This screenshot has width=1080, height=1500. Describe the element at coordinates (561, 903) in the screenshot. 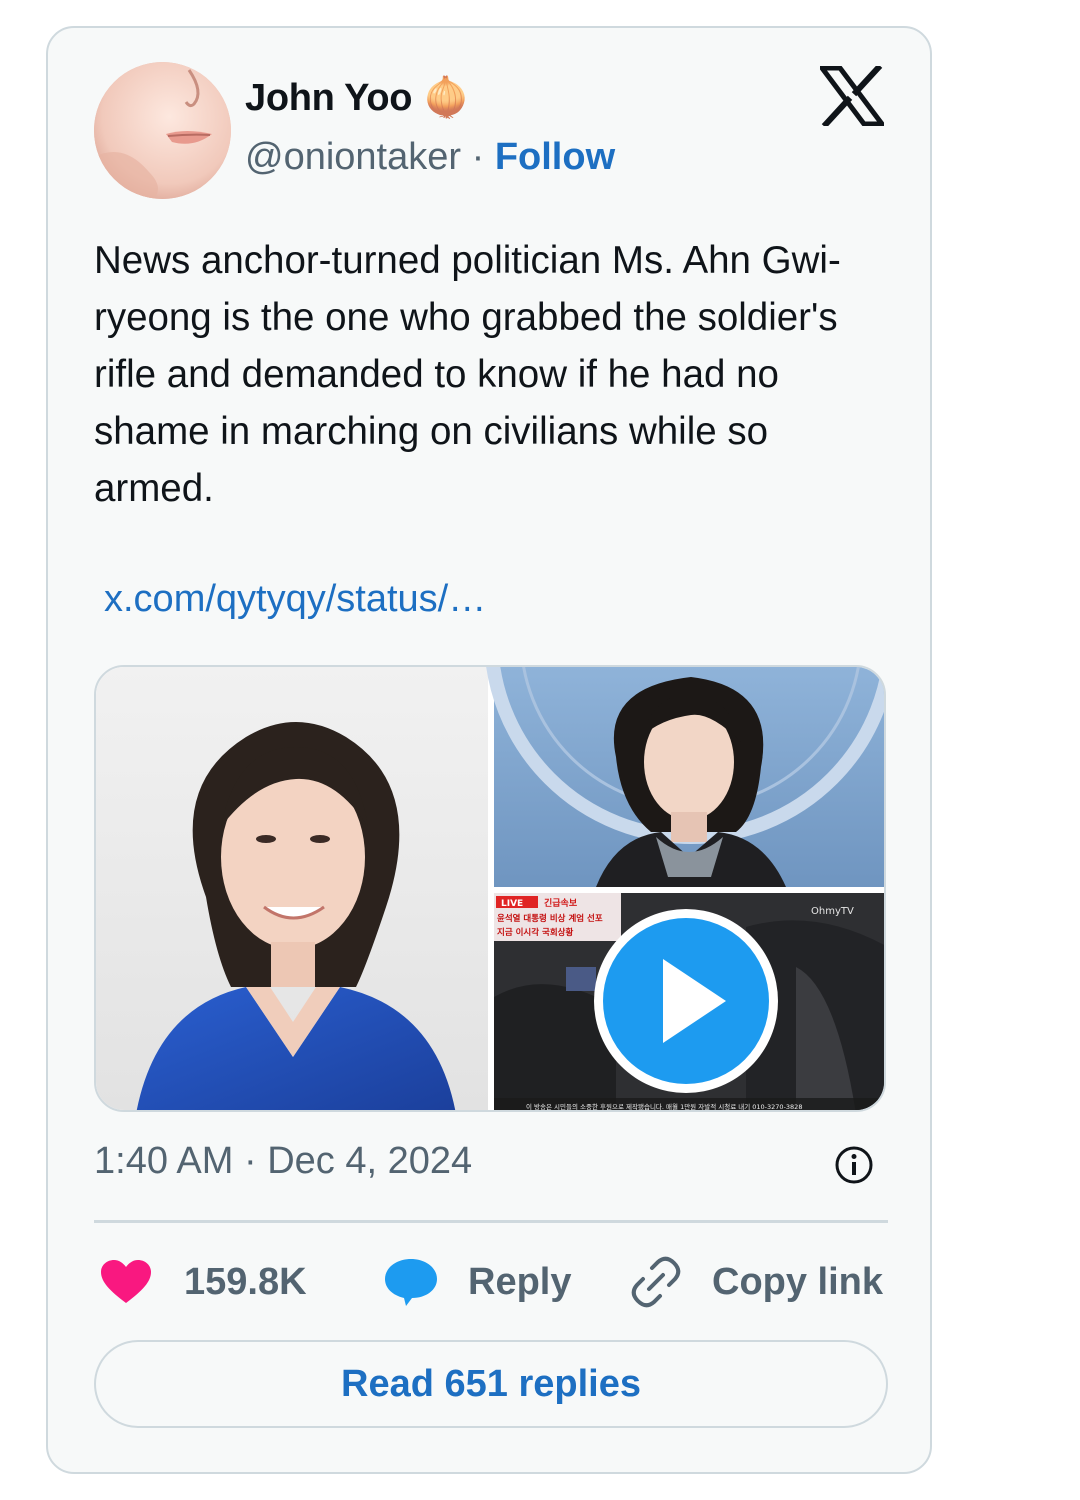

I see `breaking-label: 긴급속보` at that location.